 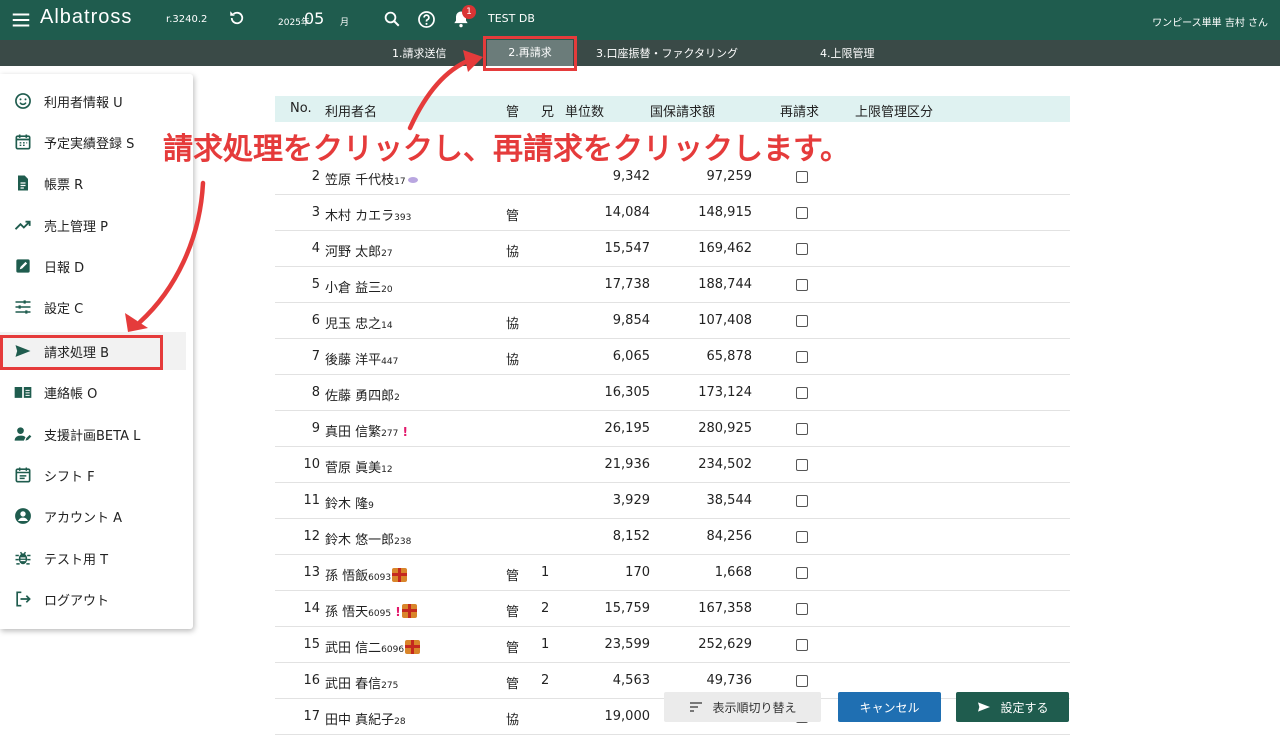 I want to click on user-id: 447, so click(x=390, y=362).